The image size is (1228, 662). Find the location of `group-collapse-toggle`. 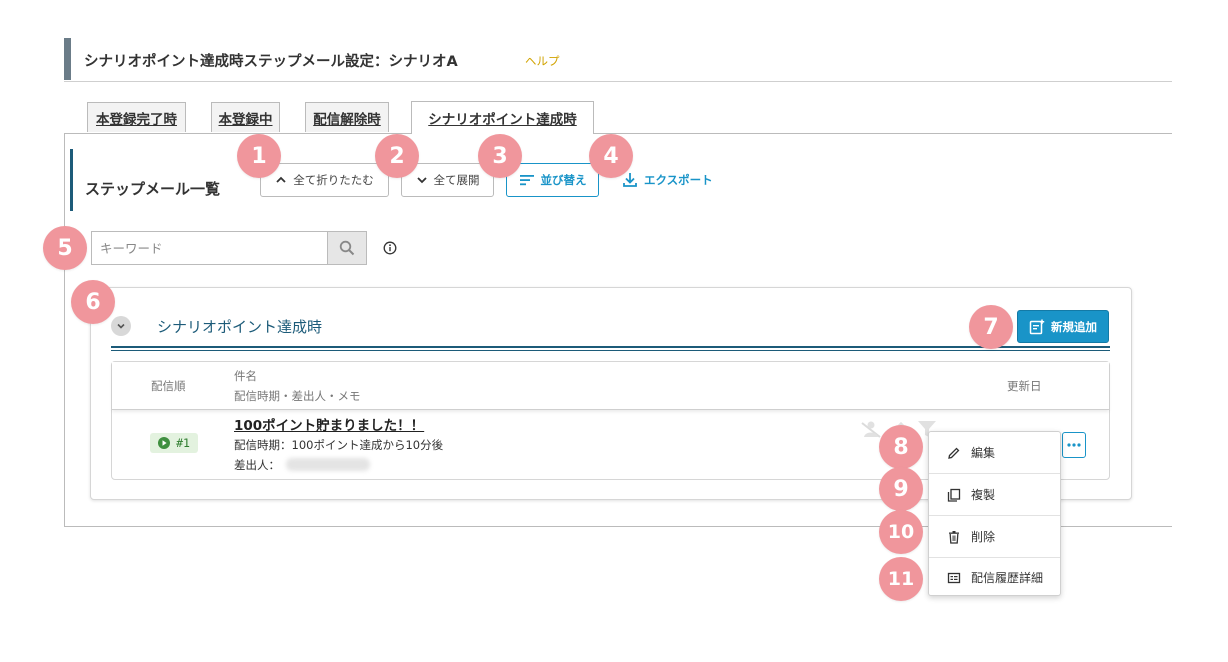

group-collapse-toggle is located at coordinates (121, 326).